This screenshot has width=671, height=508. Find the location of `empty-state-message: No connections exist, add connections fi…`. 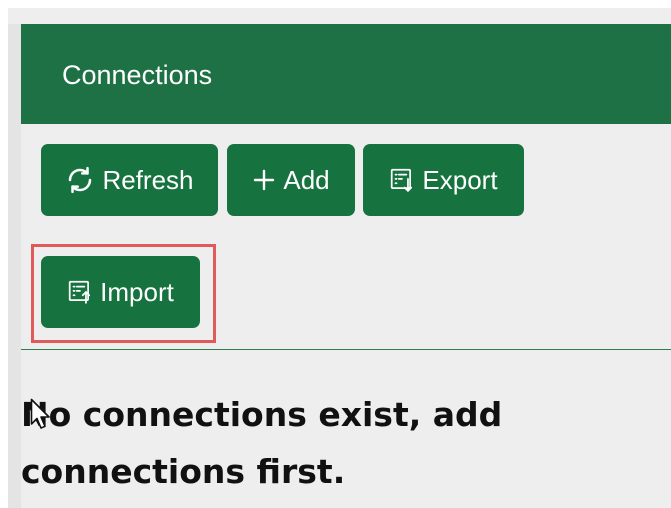

empty-state-message: No connections exist, add connections fi… is located at coordinates (262, 443).